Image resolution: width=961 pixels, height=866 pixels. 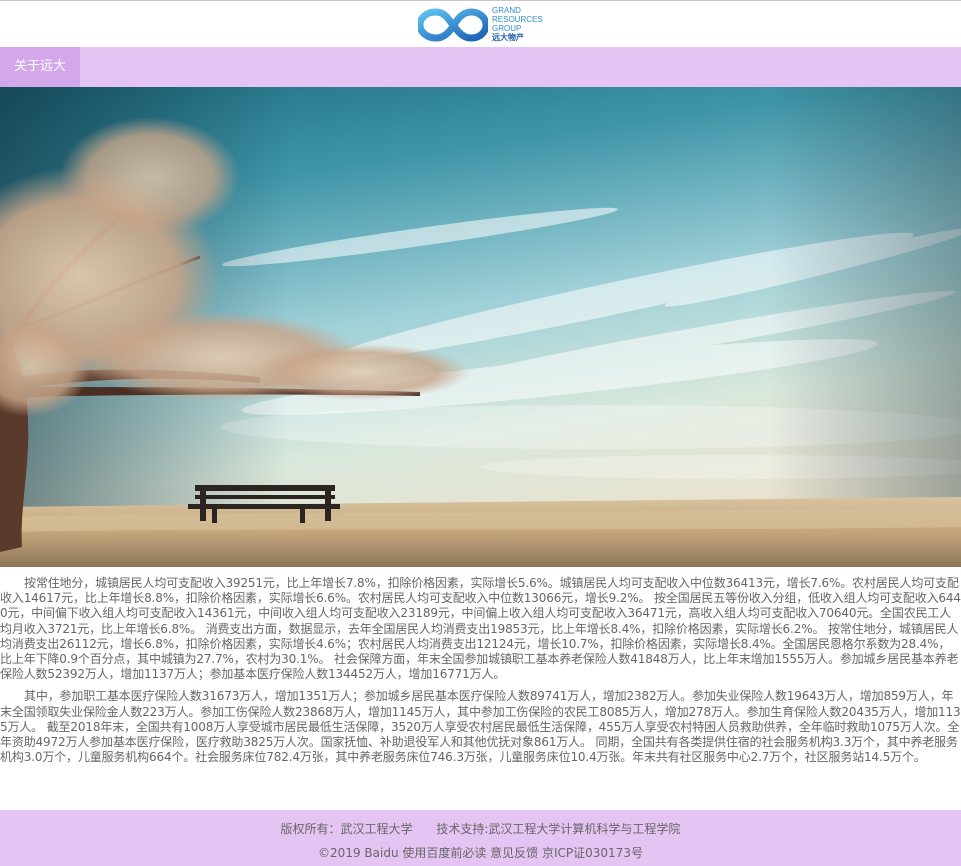 What do you see at coordinates (480, 67) in the screenshot?
I see `nav-bar: 关于远大` at bounding box center [480, 67].